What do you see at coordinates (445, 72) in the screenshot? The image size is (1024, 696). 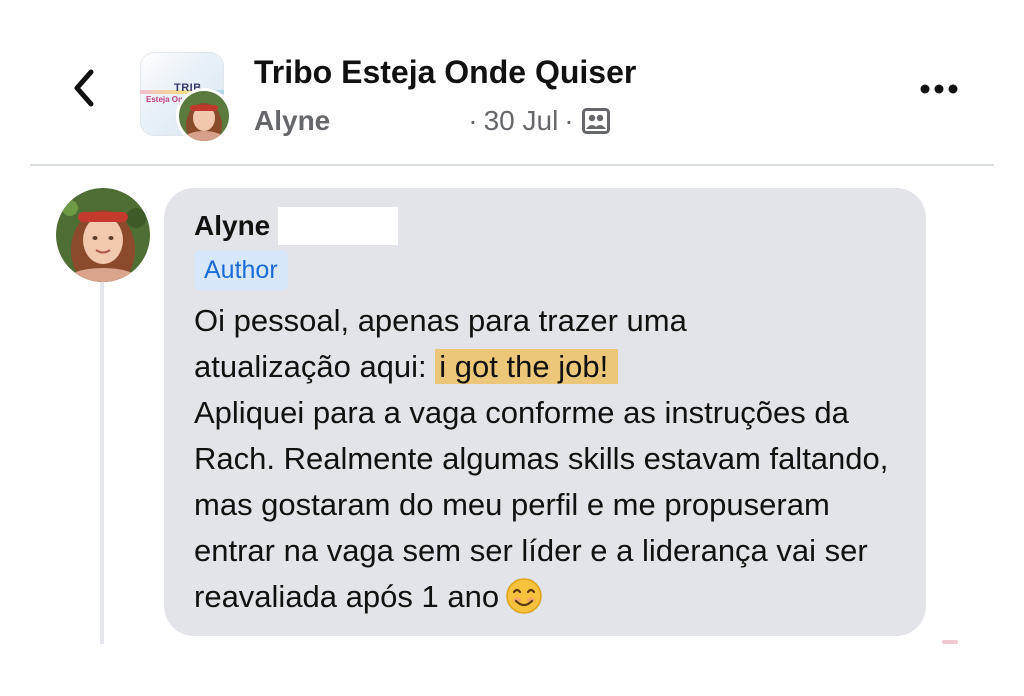 I see `group-name: Tribo Esteja Onde Quiser` at bounding box center [445, 72].